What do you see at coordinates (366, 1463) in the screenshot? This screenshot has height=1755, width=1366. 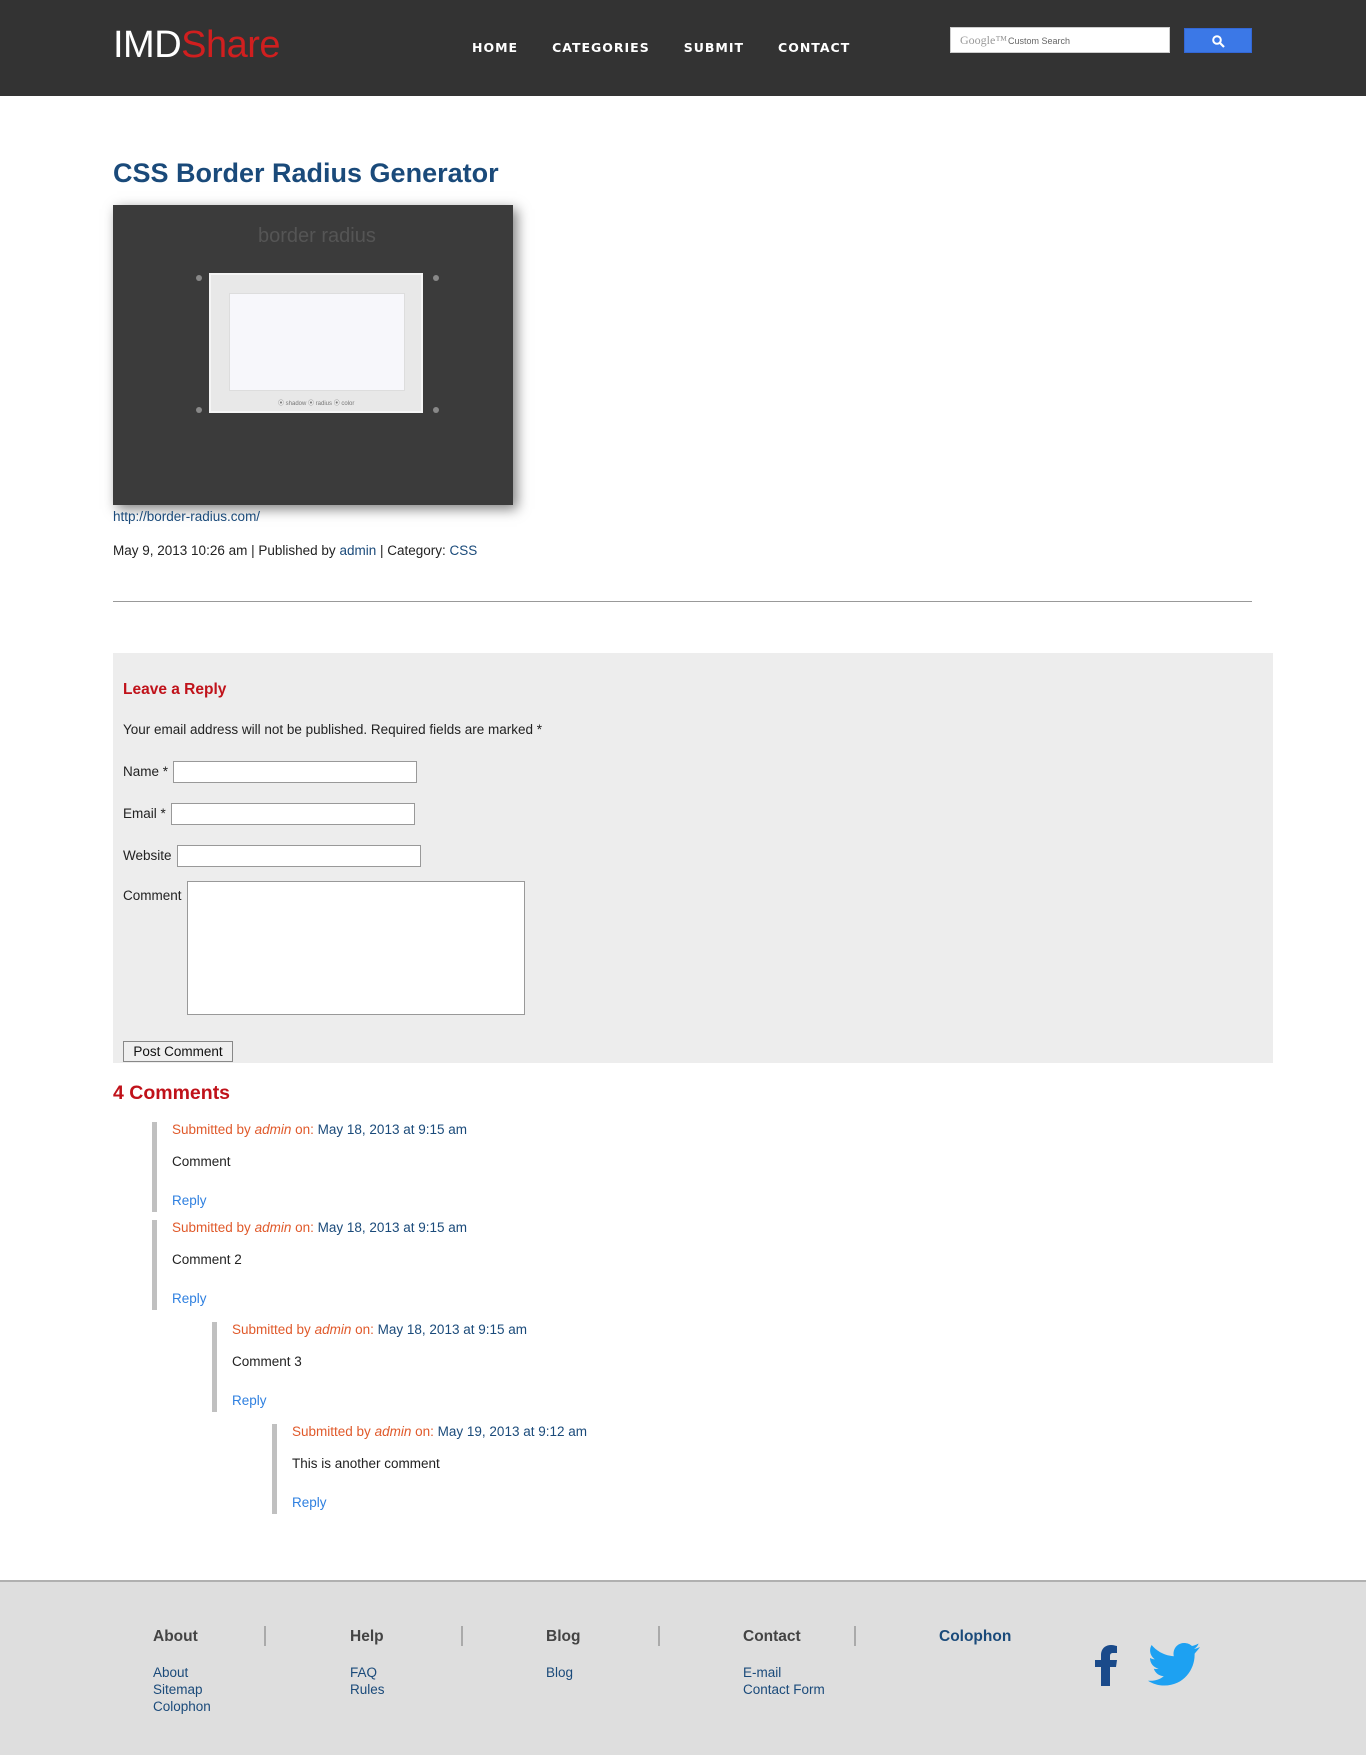 I see `comment-text: This is another comment` at bounding box center [366, 1463].